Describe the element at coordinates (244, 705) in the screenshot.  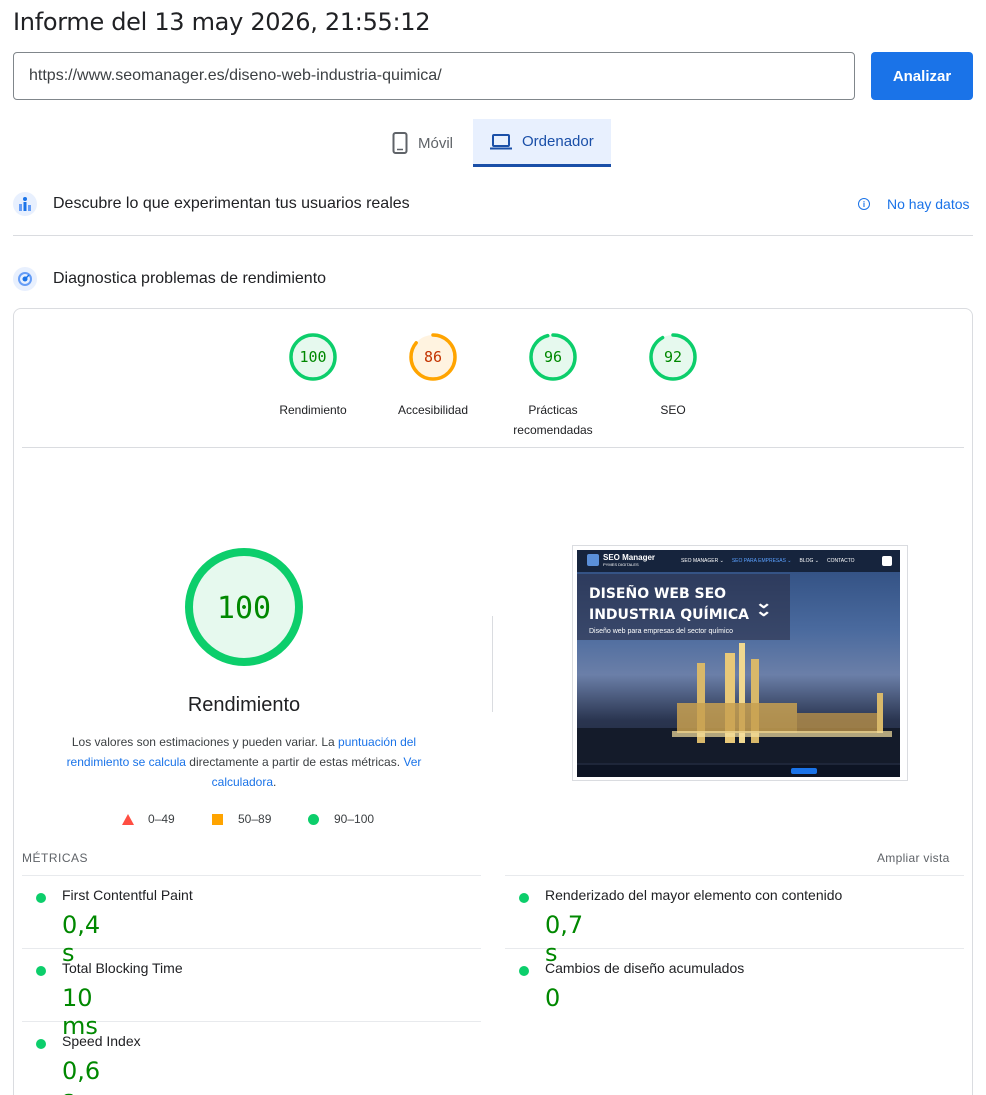
I see `performance-title: Rendimiento` at that location.